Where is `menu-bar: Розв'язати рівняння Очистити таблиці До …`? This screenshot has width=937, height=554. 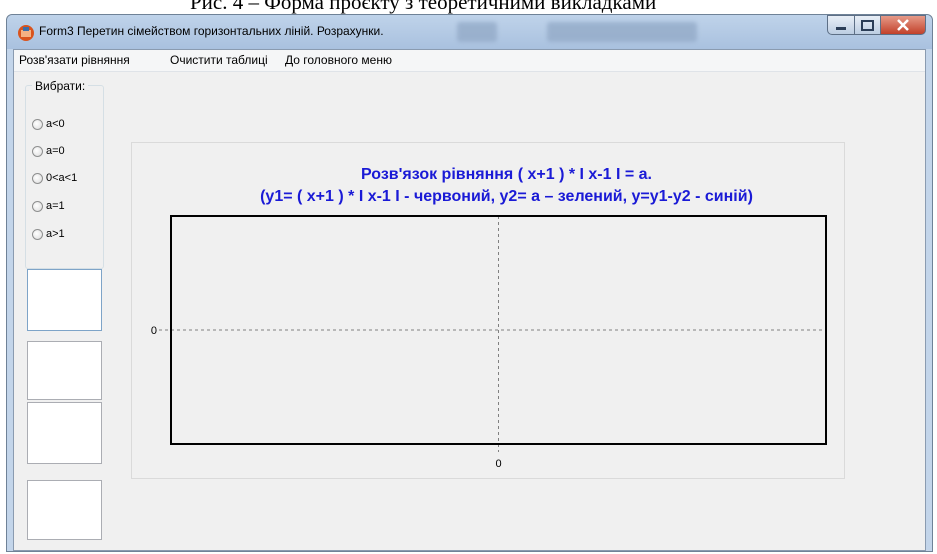 menu-bar: Розв'язати рівняння Очистити таблиці До … is located at coordinates (469, 61).